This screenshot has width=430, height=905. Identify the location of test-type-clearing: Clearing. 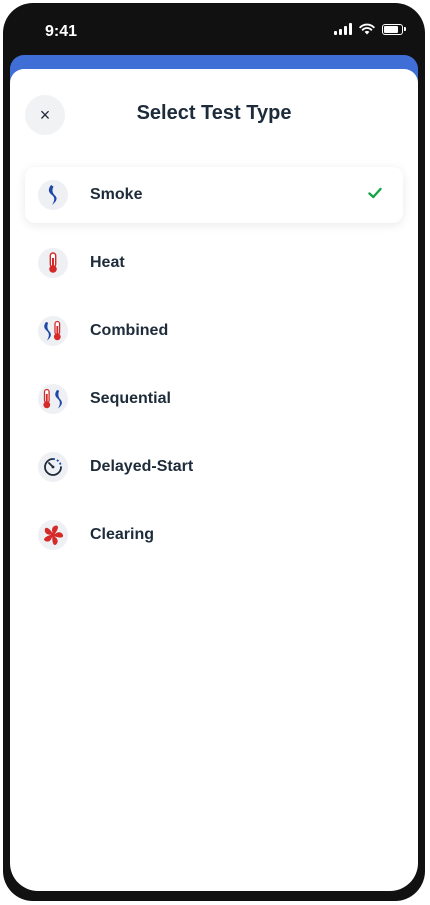
(214, 535).